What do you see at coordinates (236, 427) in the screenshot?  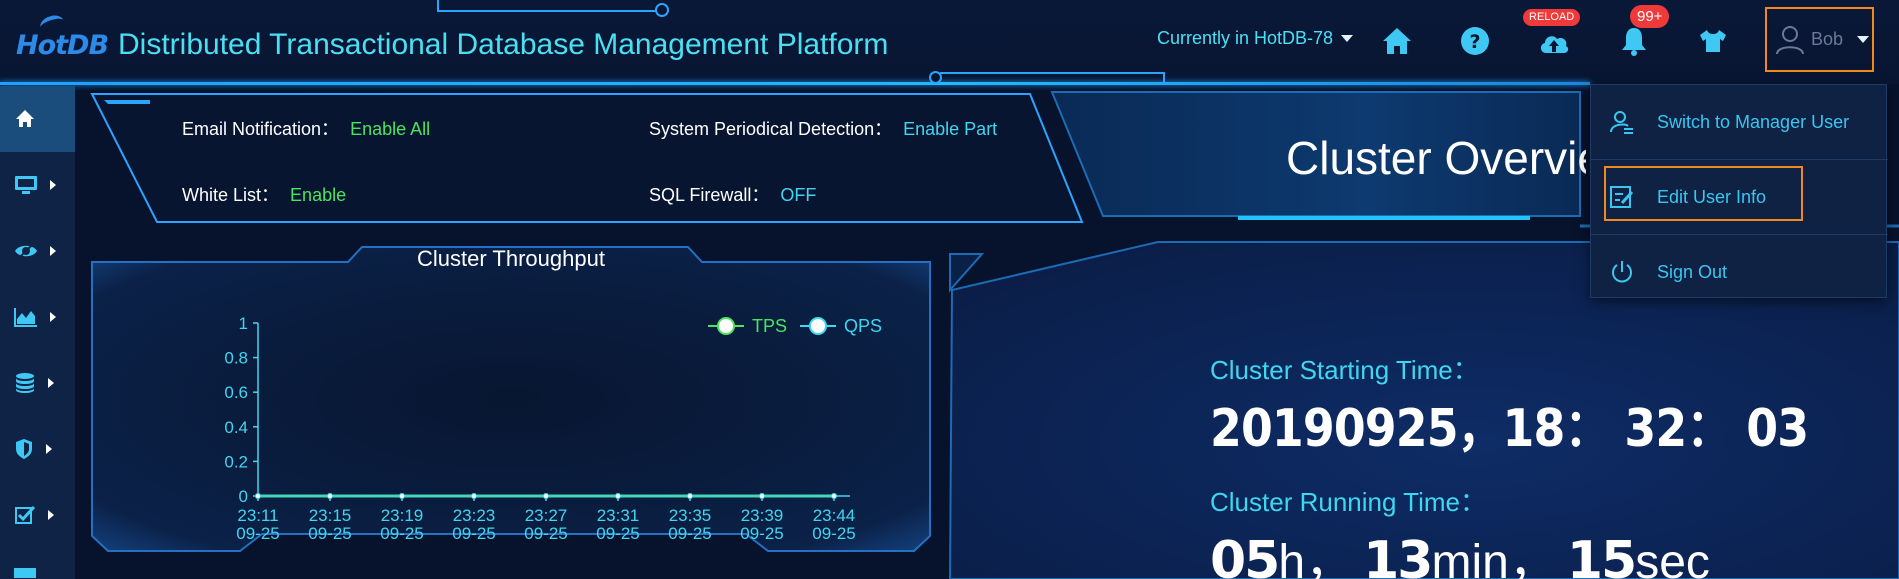 I see `y-tick-label: 0.4` at bounding box center [236, 427].